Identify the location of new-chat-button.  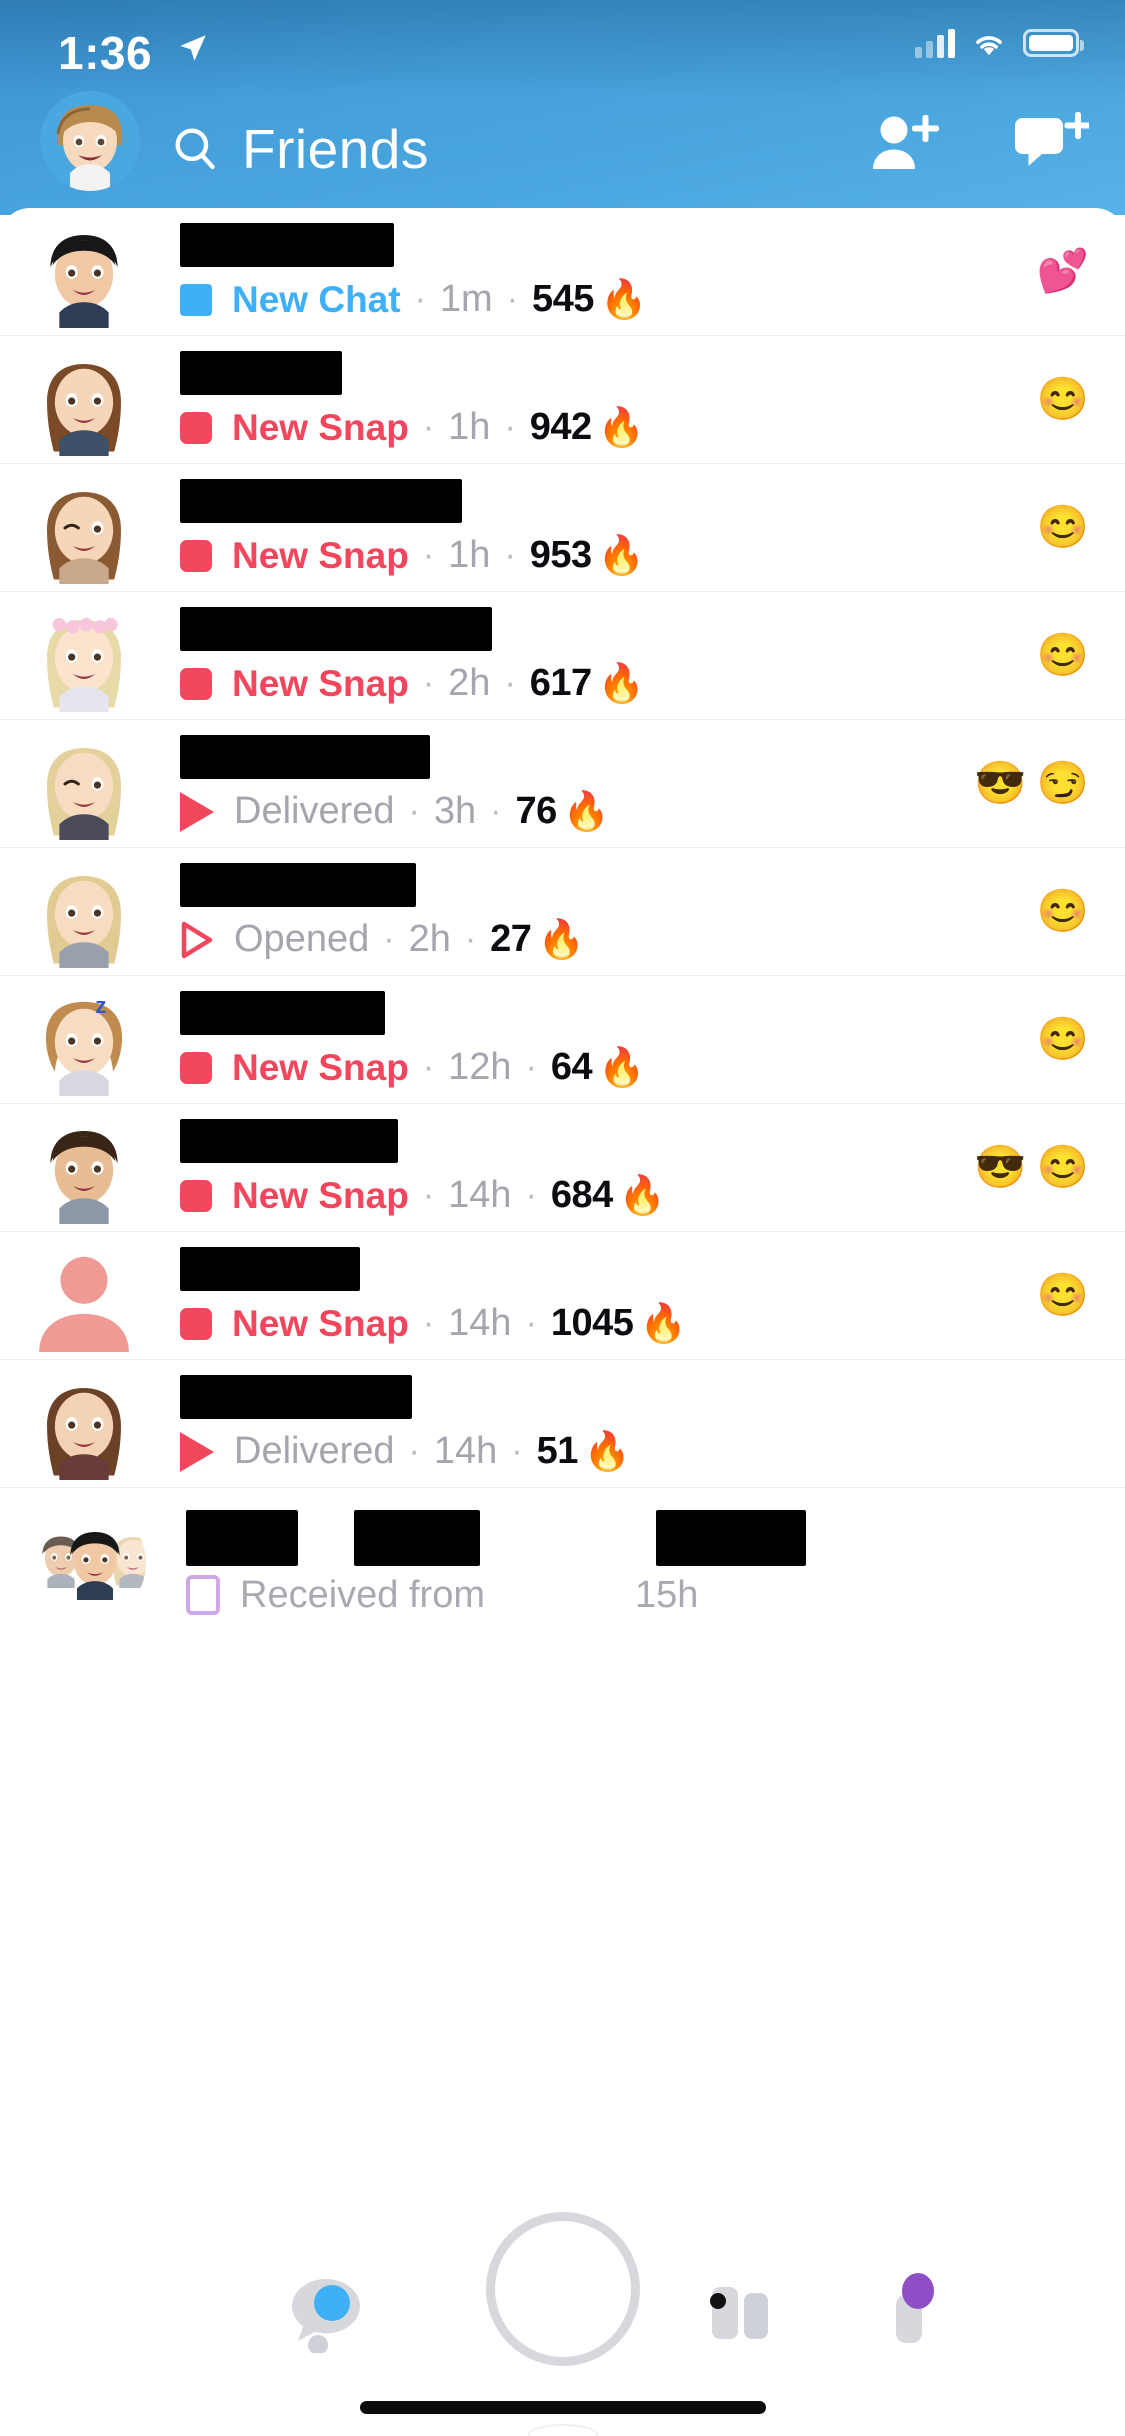
(1052, 142).